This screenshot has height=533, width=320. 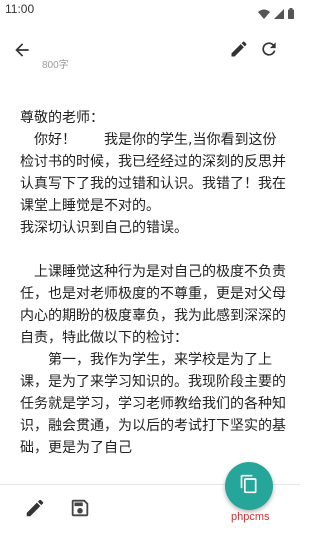 I want to click on refresh-icon, so click(x=269, y=51).